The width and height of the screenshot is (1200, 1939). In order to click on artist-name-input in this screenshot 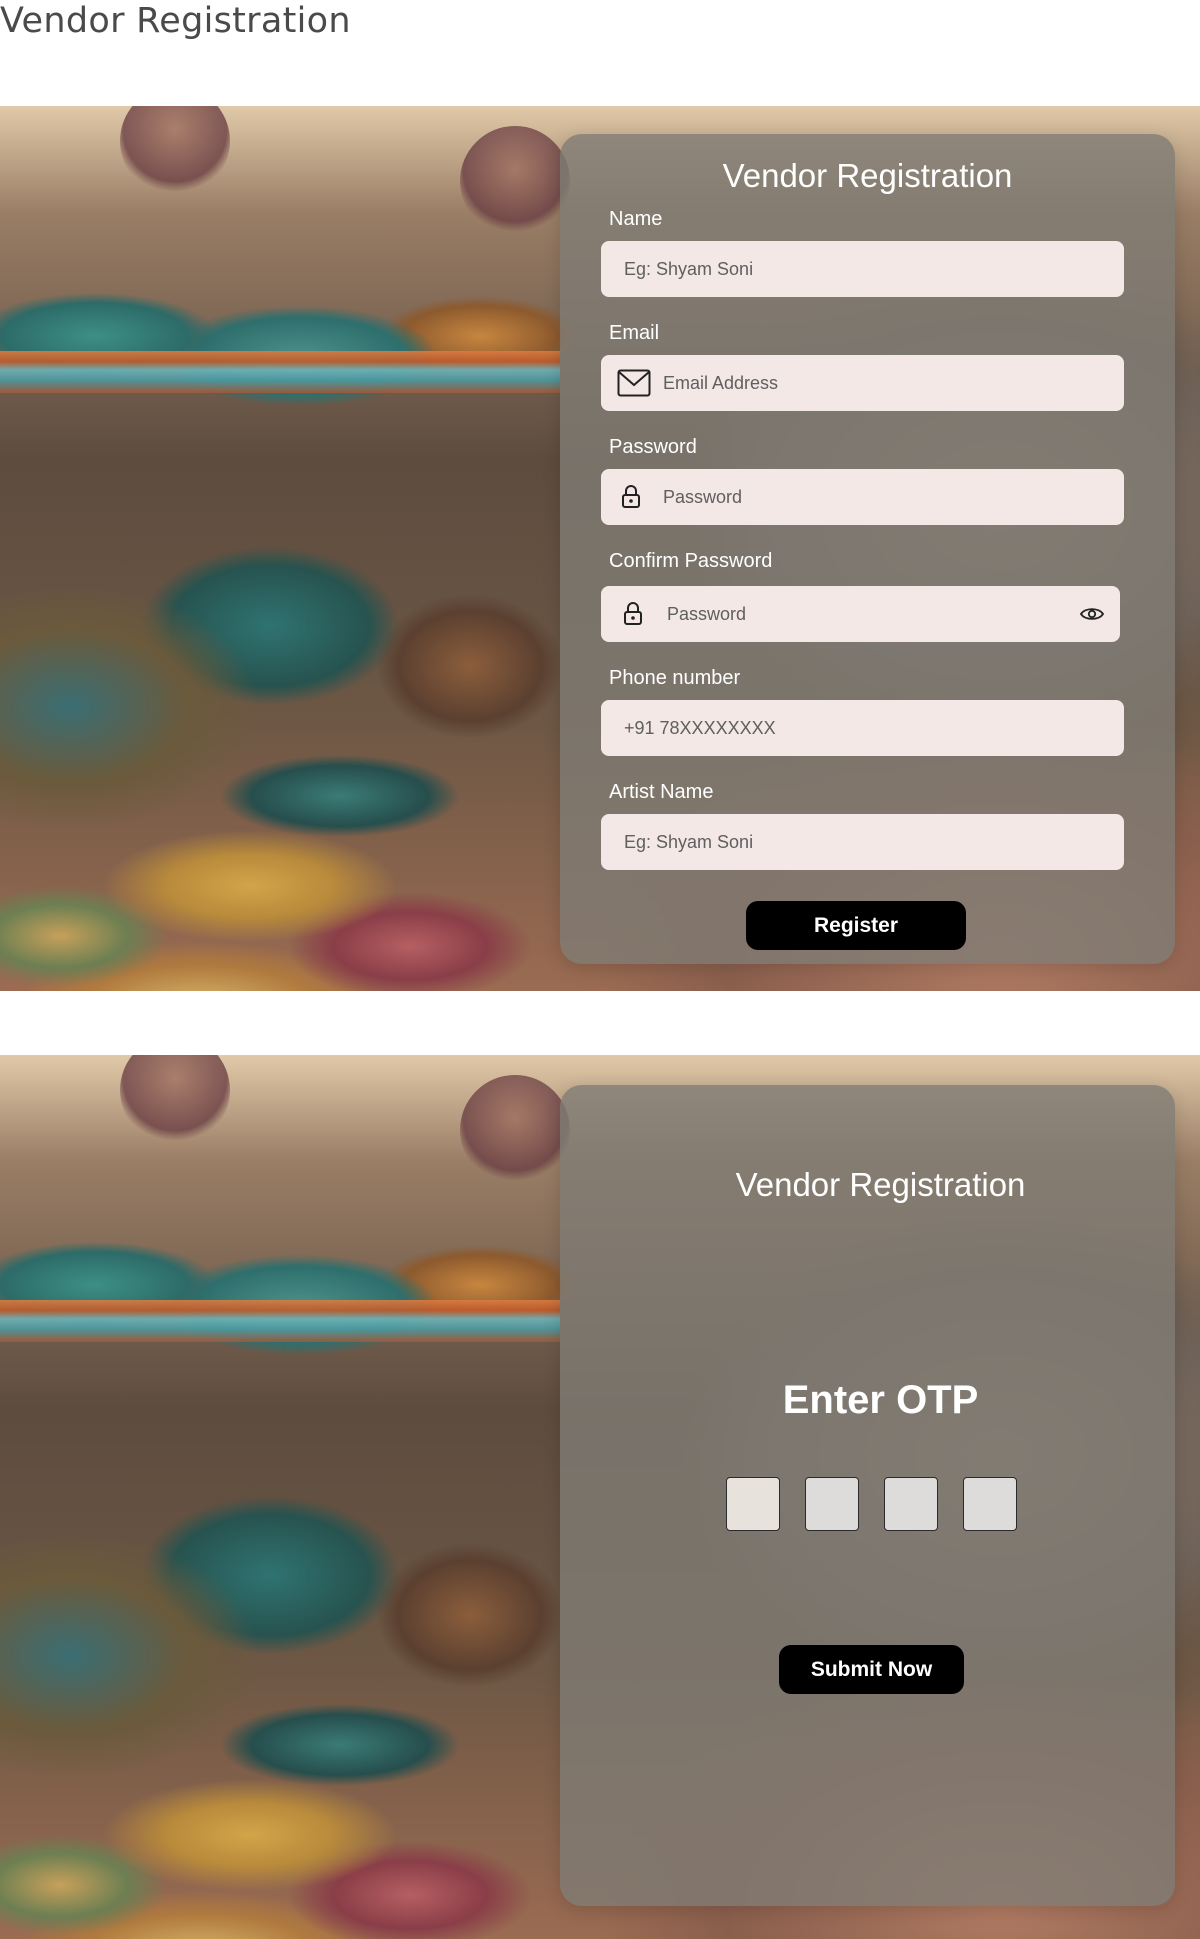, I will do `click(873, 842)`.